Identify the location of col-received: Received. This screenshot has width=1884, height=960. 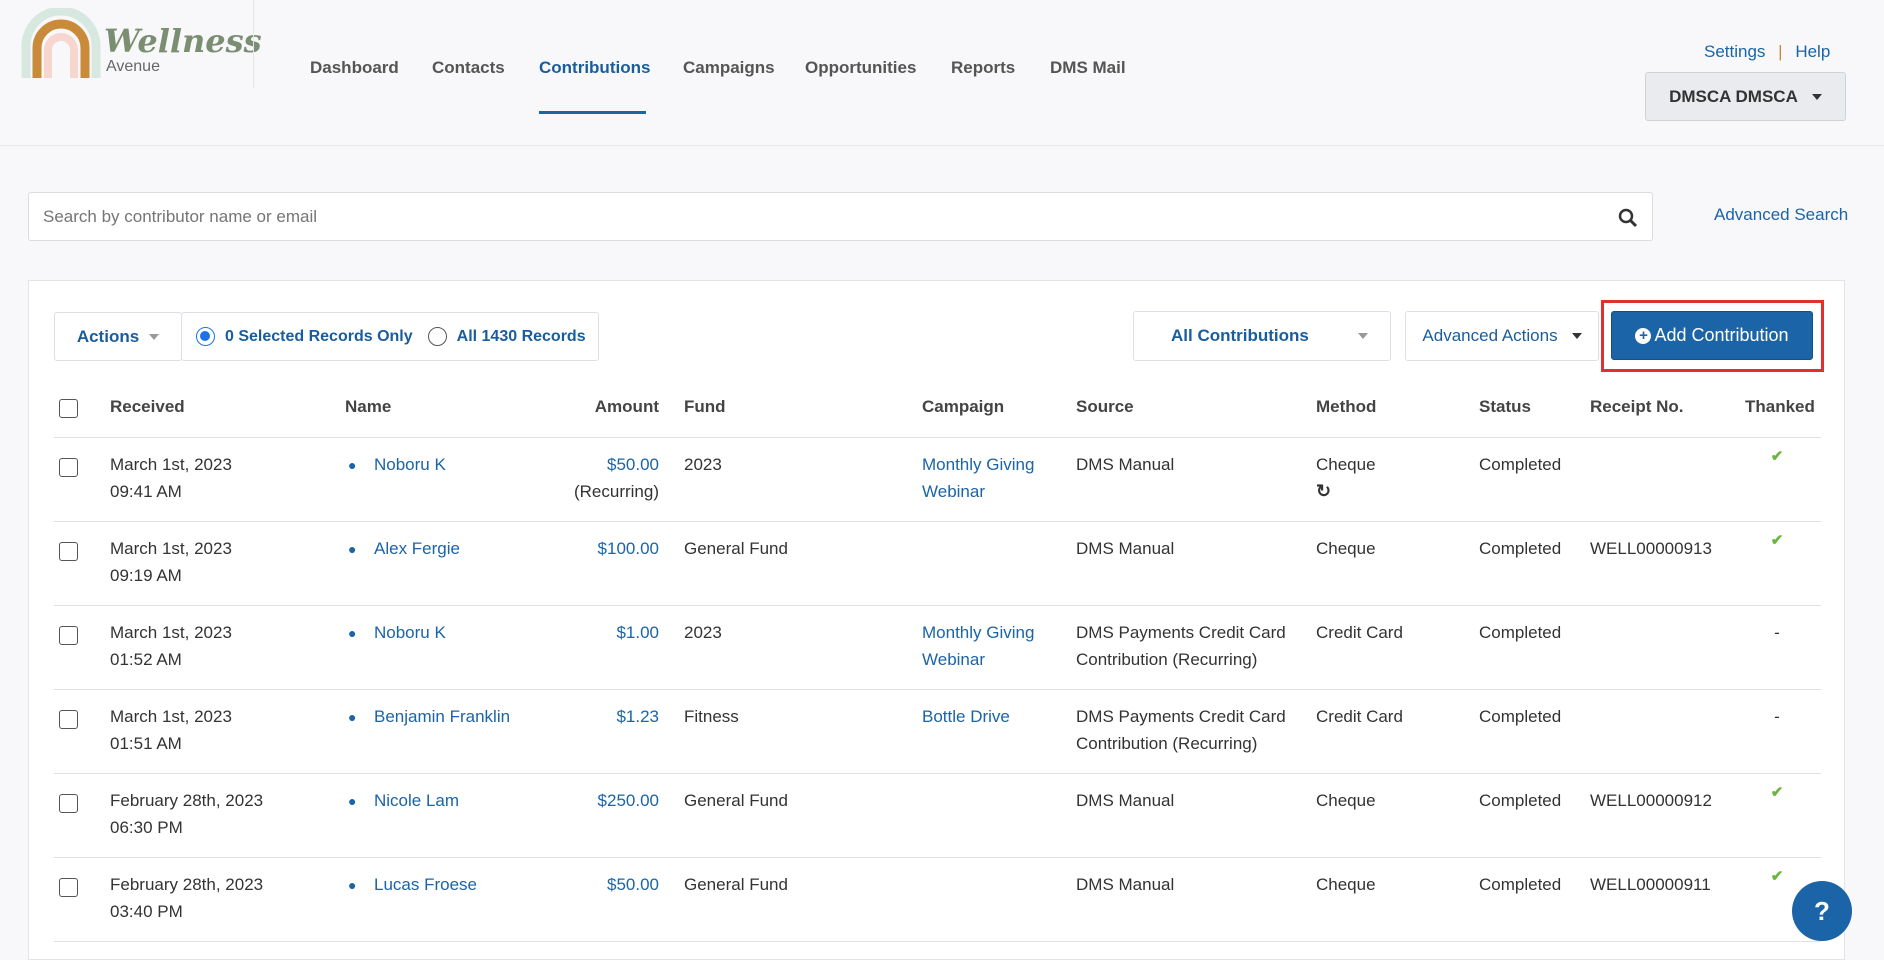
(147, 407).